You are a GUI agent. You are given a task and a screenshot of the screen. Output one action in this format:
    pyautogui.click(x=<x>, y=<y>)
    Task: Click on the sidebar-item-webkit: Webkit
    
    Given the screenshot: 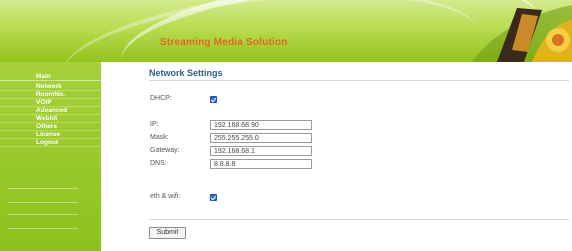 What is the action you would take?
    pyautogui.click(x=50, y=119)
    